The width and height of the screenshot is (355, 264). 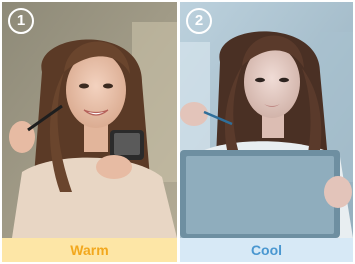 I want to click on panel-number-badge: 2, so click(x=199, y=21).